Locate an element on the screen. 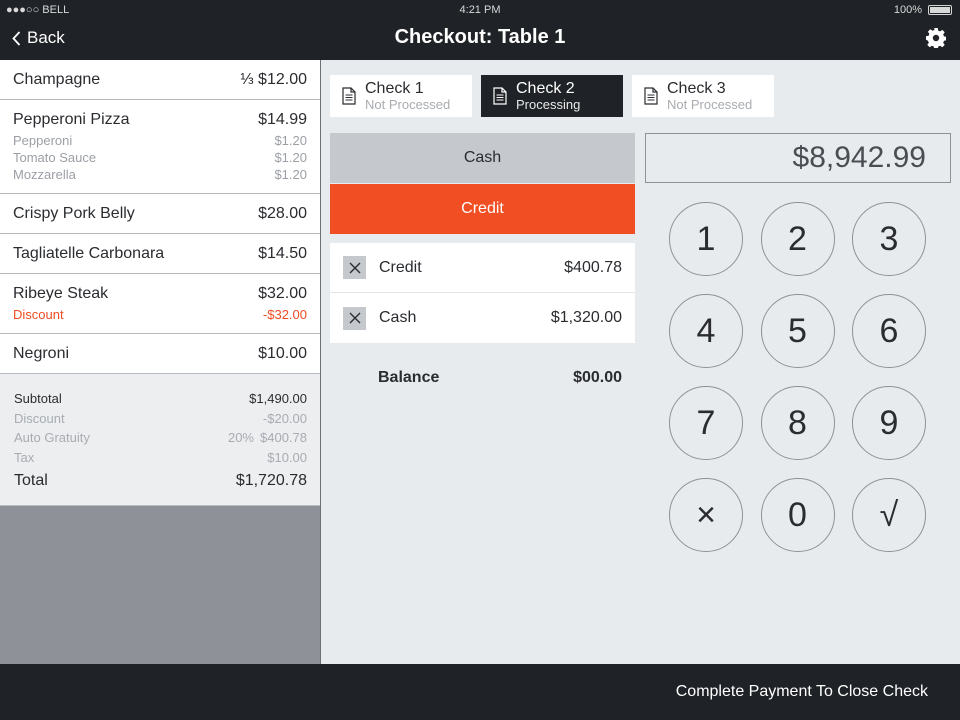  key-3: 3 is located at coordinates (889, 239).